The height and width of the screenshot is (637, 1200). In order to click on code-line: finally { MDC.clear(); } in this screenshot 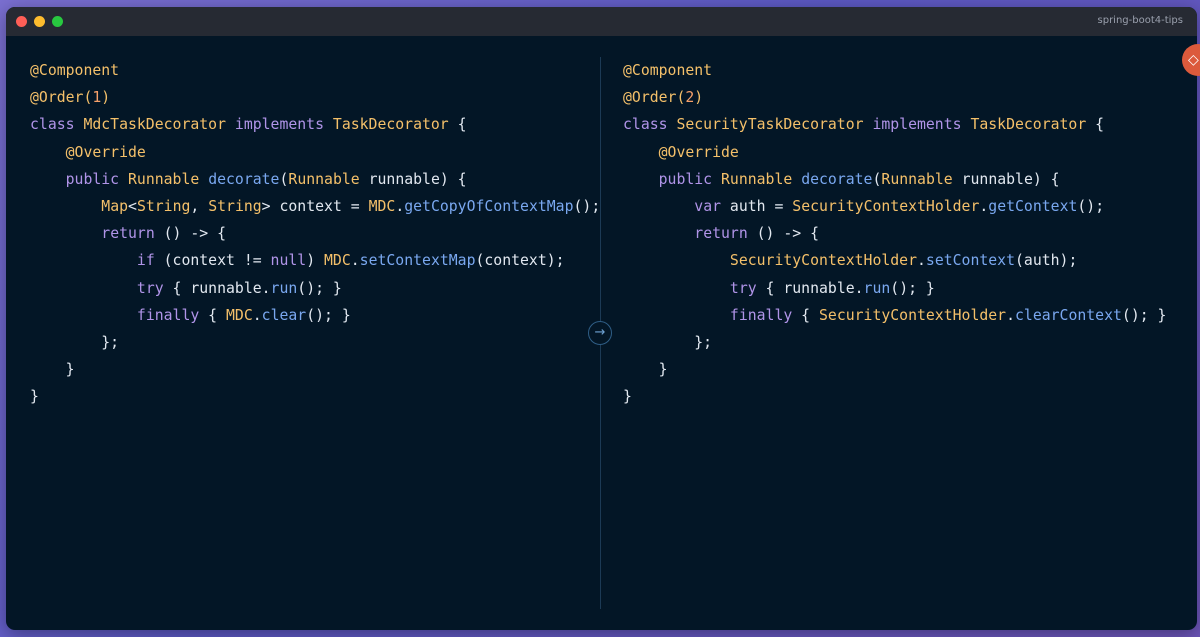, I will do `click(312, 315)`.